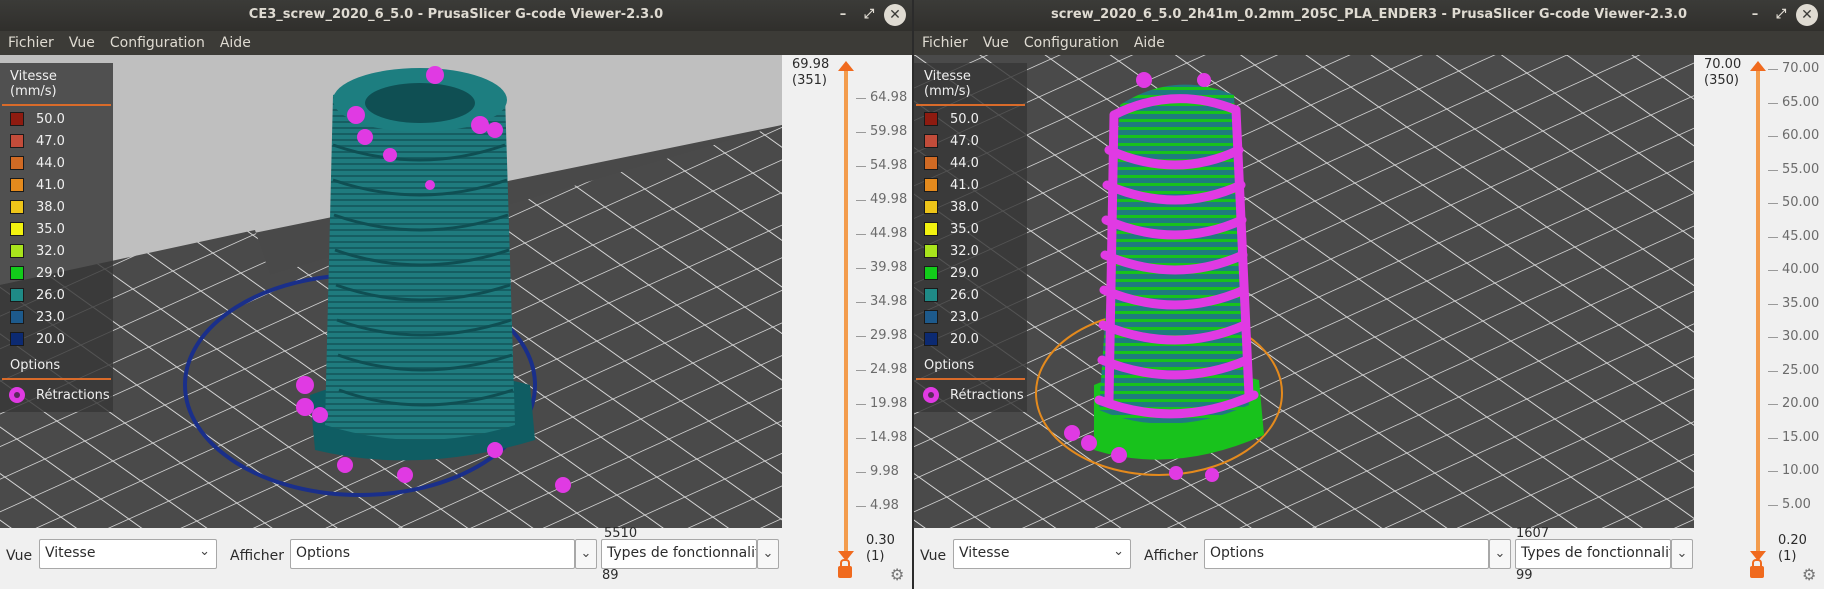 Image resolution: width=1824 pixels, height=589 pixels. What do you see at coordinates (50, 317) in the screenshot?
I see `legend-item-label: 23.0` at bounding box center [50, 317].